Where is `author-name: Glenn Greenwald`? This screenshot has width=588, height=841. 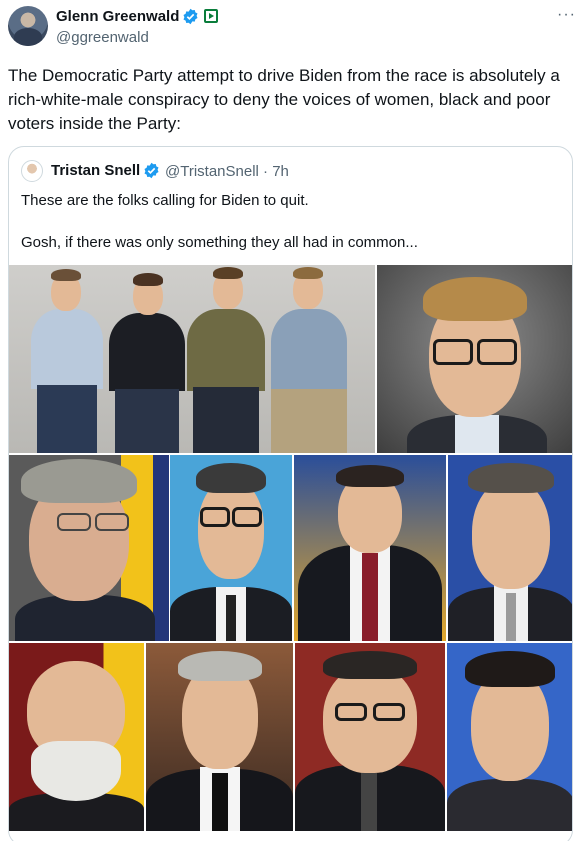 author-name: Glenn Greenwald is located at coordinates (117, 16).